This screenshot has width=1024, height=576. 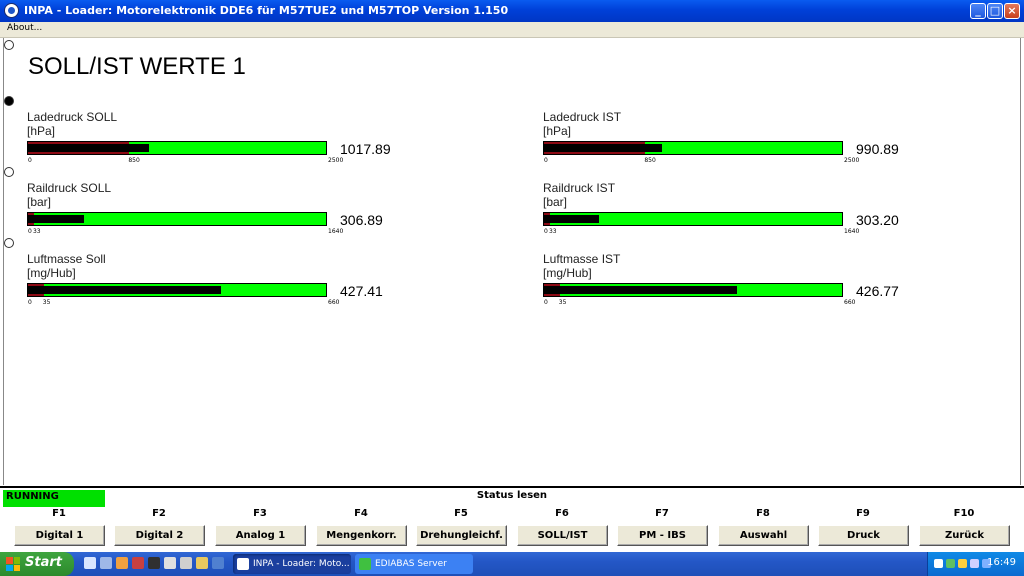 I want to click on gauge-unit: [hPa], so click(x=41, y=131).